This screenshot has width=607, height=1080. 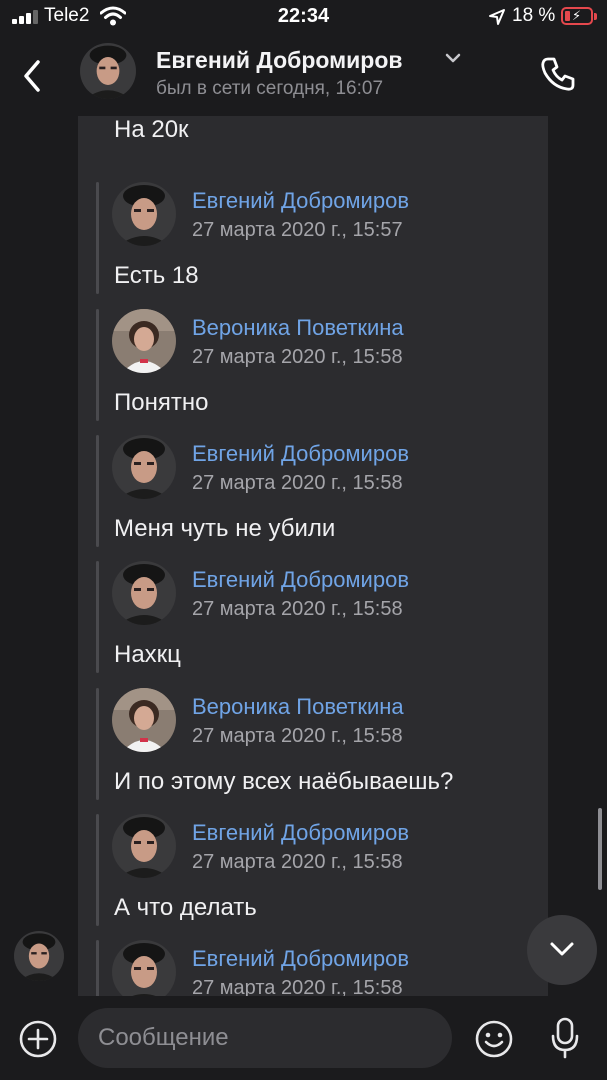 What do you see at coordinates (156, 275) in the screenshot?
I see `message-text: Есть 18` at bounding box center [156, 275].